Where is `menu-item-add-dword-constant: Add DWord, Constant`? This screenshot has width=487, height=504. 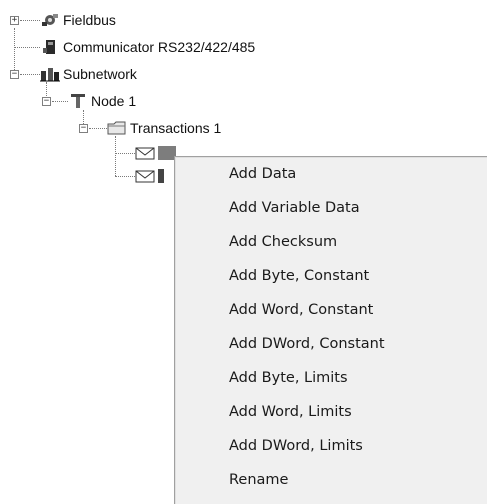
menu-item-add-dword-constant: Add DWord, Constant is located at coordinates (331, 343).